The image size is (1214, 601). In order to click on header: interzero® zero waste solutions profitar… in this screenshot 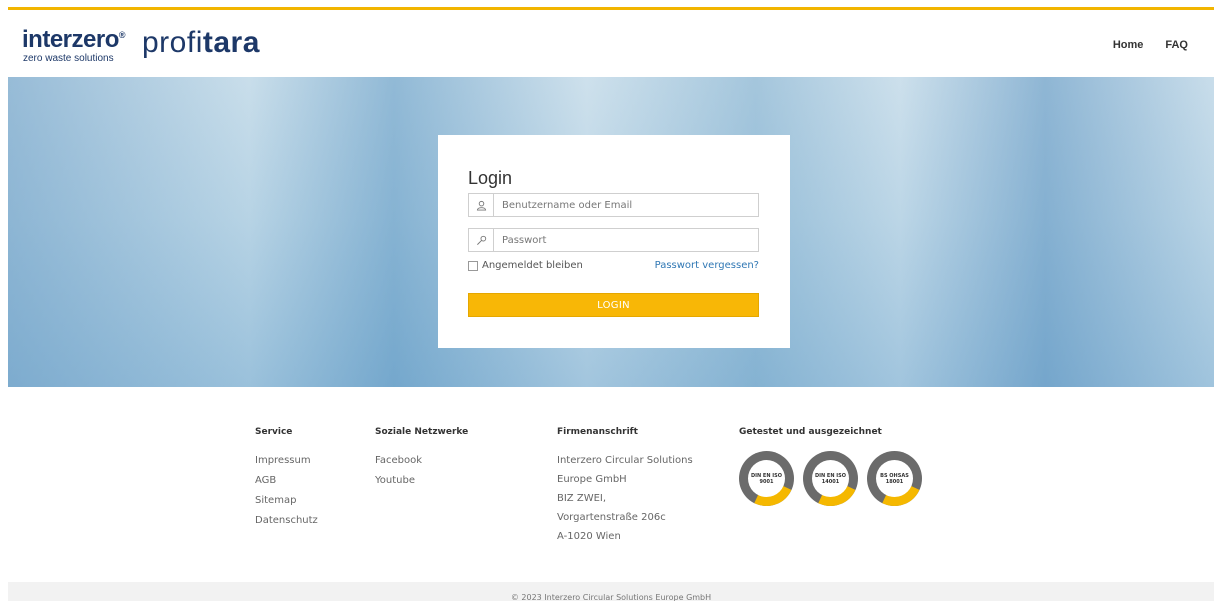, I will do `click(611, 43)`.